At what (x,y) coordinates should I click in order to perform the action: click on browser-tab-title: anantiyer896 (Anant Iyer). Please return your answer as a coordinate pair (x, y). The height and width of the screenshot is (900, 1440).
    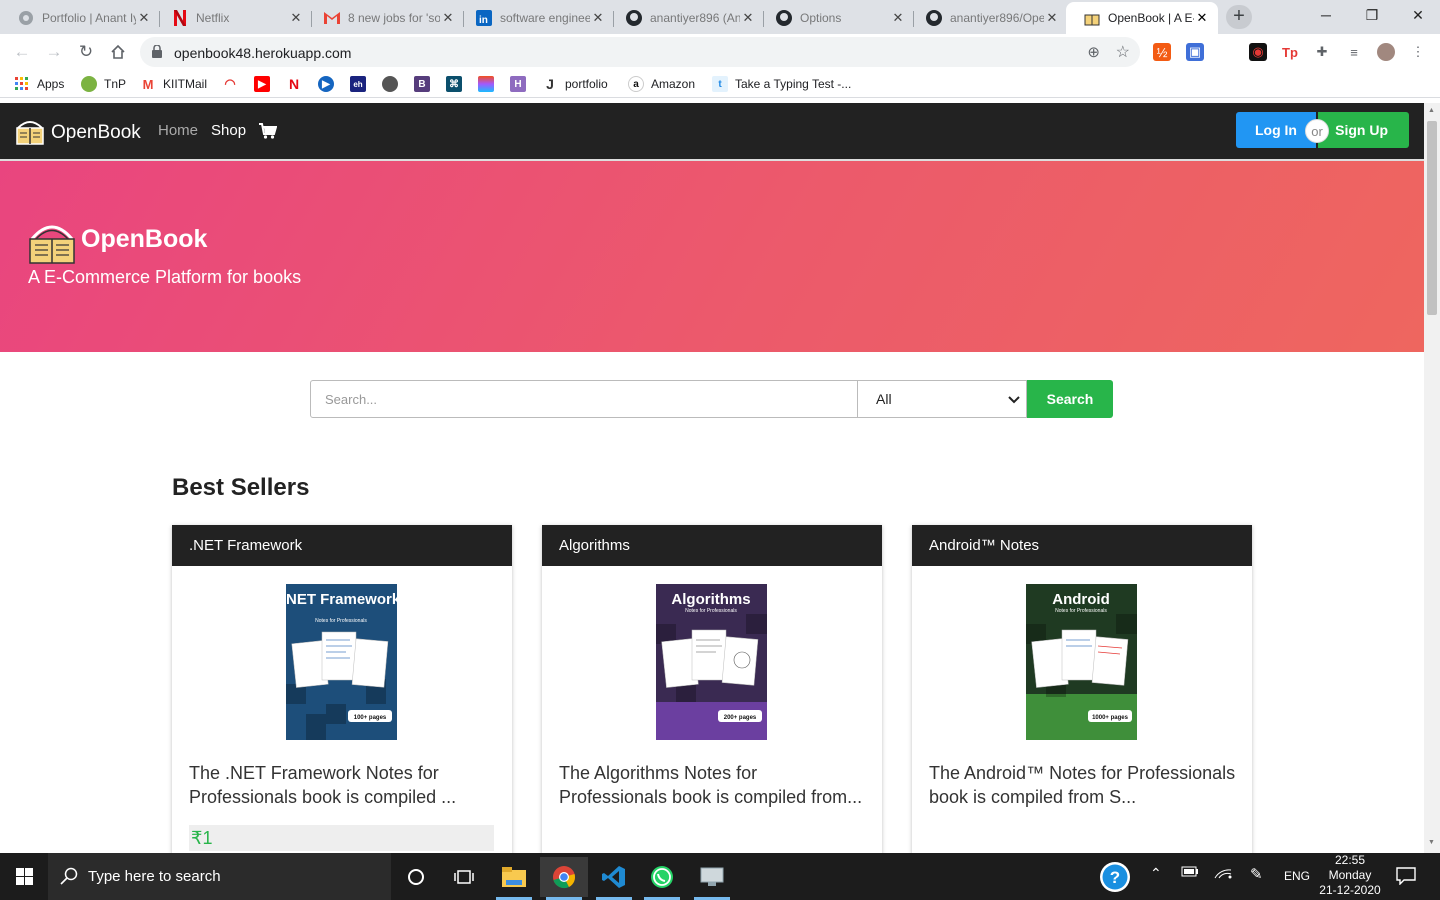
    Looking at the image, I should click on (695, 18).